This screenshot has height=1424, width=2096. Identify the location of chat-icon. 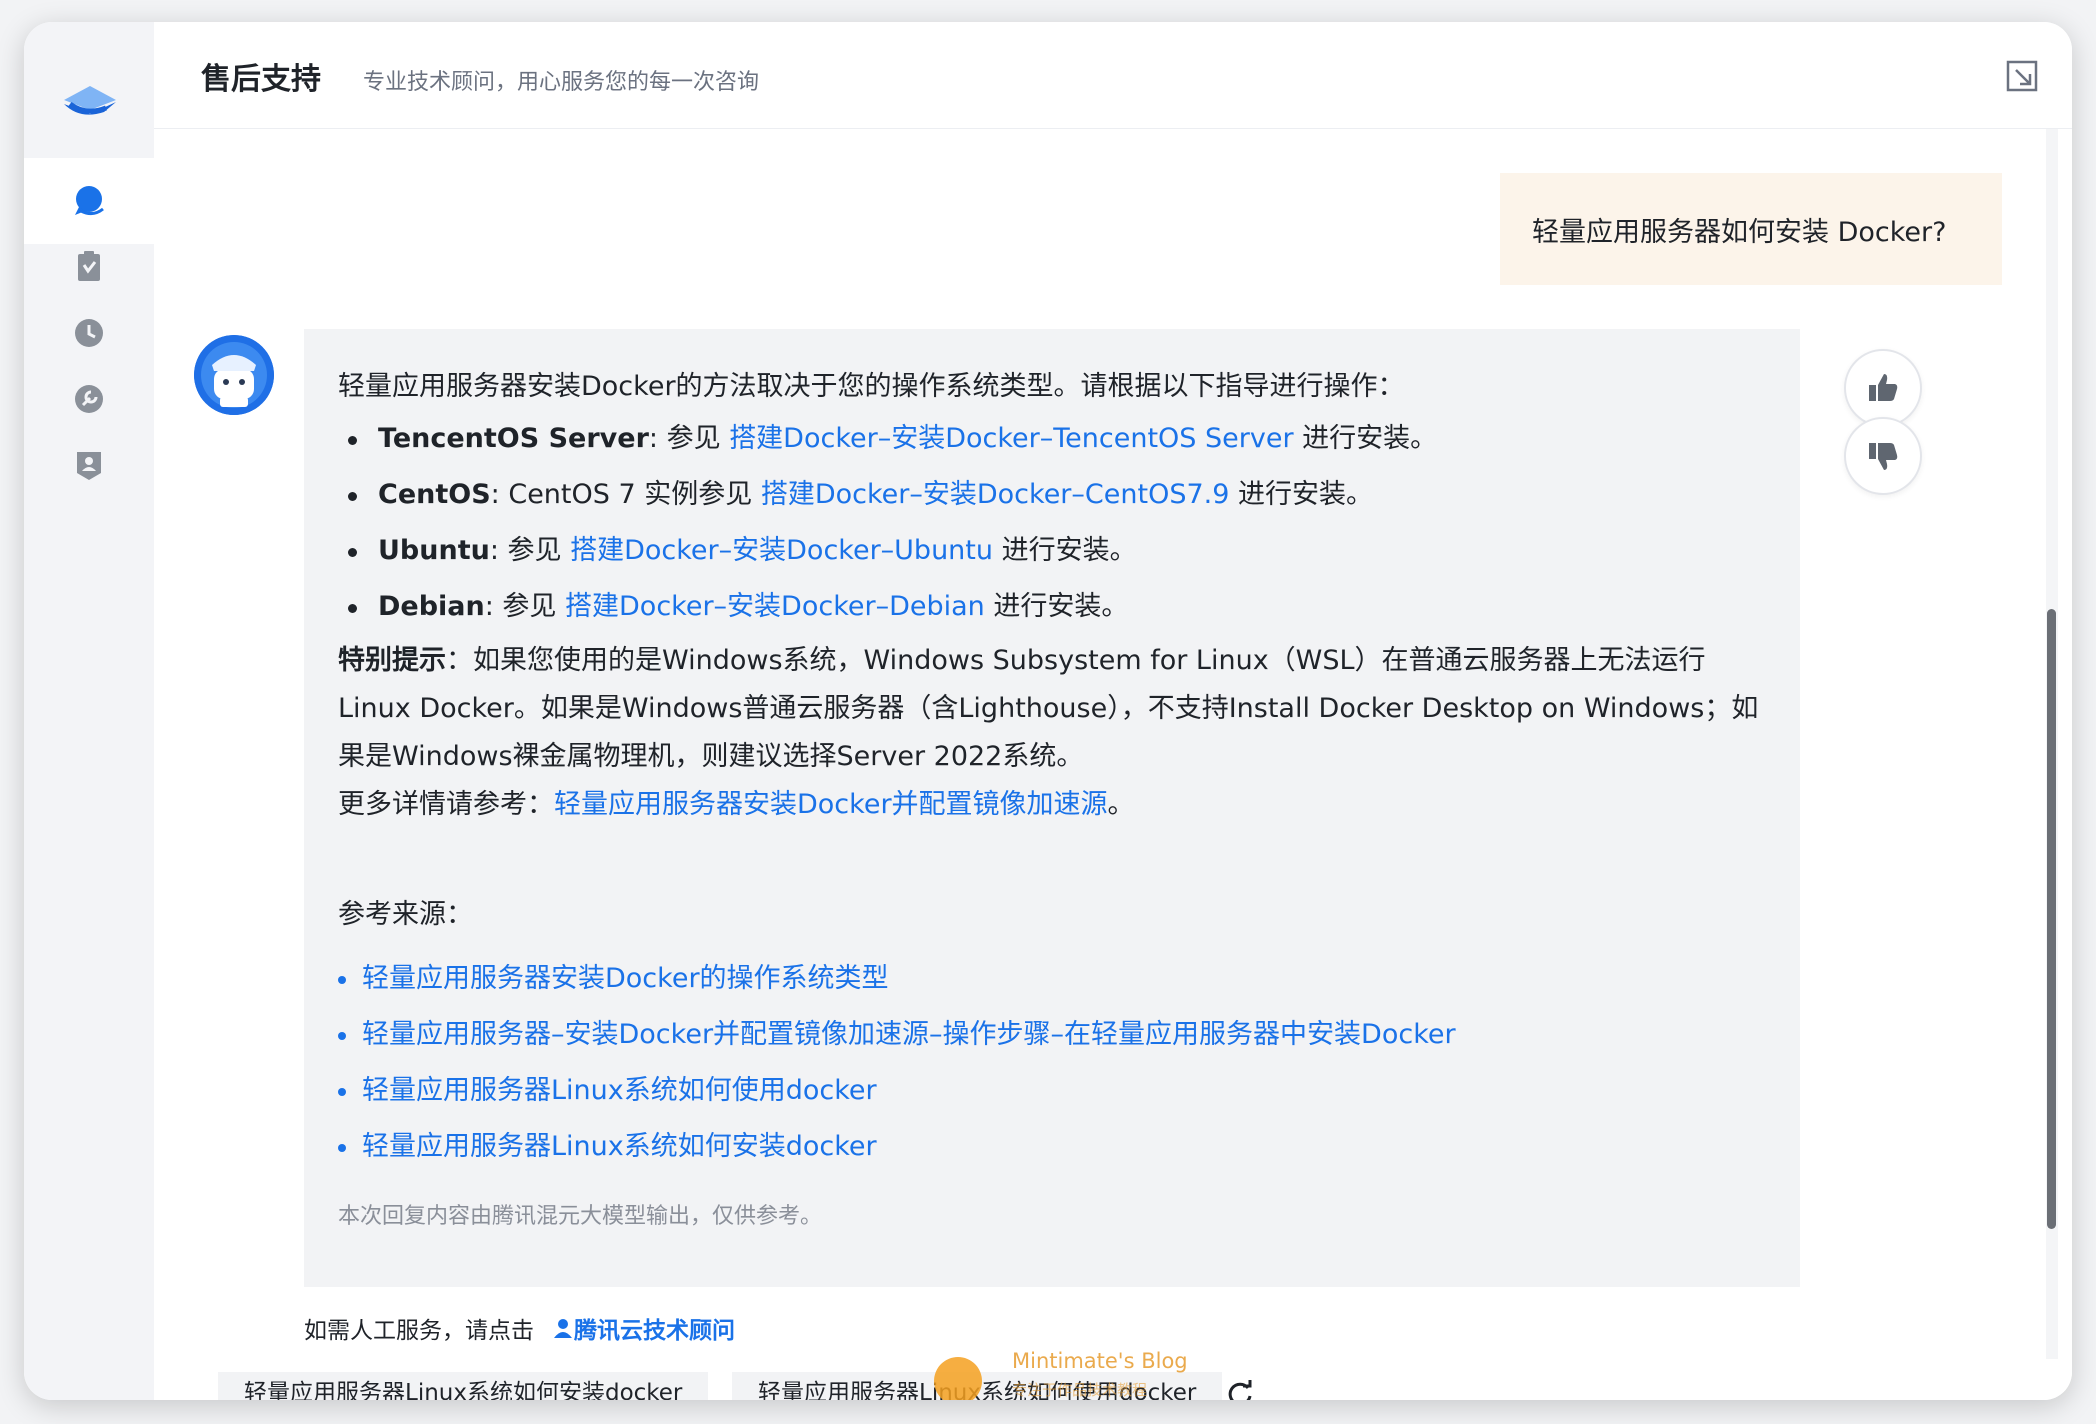
(89, 201).